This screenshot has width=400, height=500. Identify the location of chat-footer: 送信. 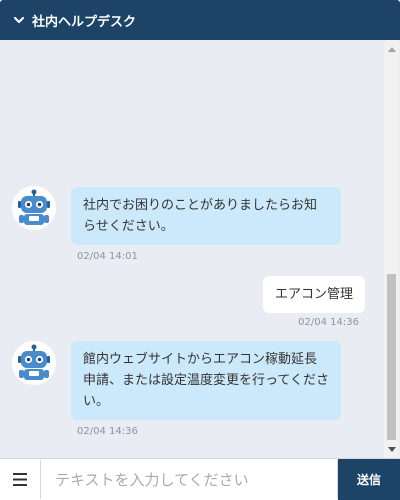
(200, 479).